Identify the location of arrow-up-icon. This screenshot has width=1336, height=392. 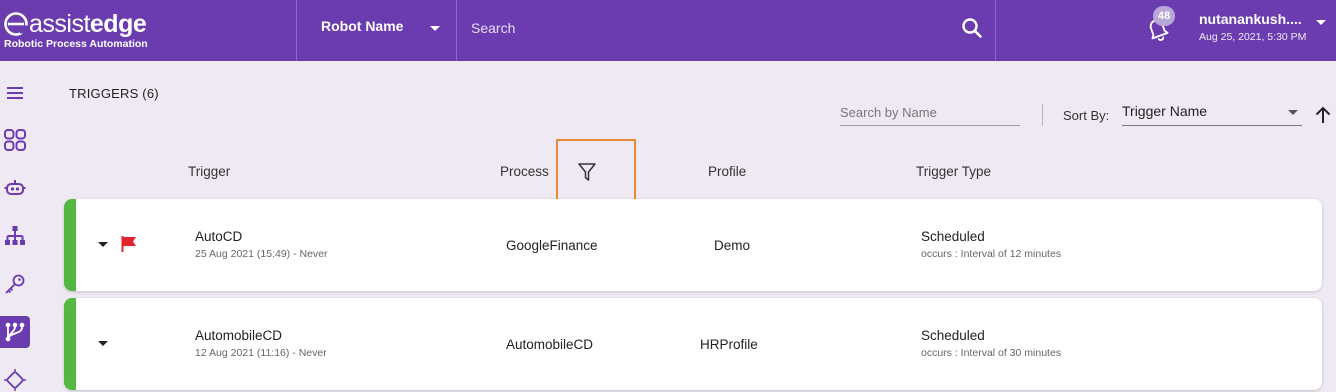
(1323, 115).